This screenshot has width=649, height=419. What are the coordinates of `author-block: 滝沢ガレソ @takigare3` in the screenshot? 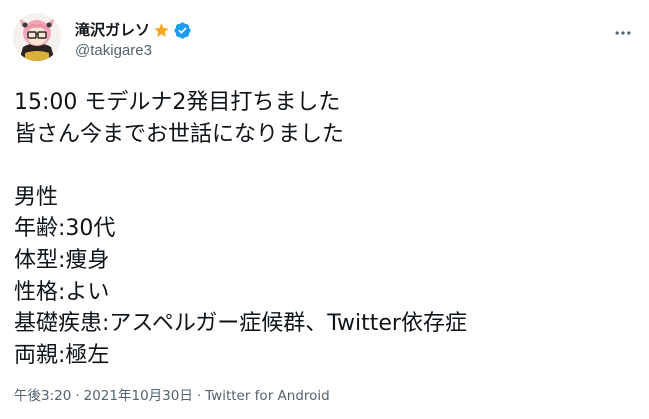 It's located at (133, 40).